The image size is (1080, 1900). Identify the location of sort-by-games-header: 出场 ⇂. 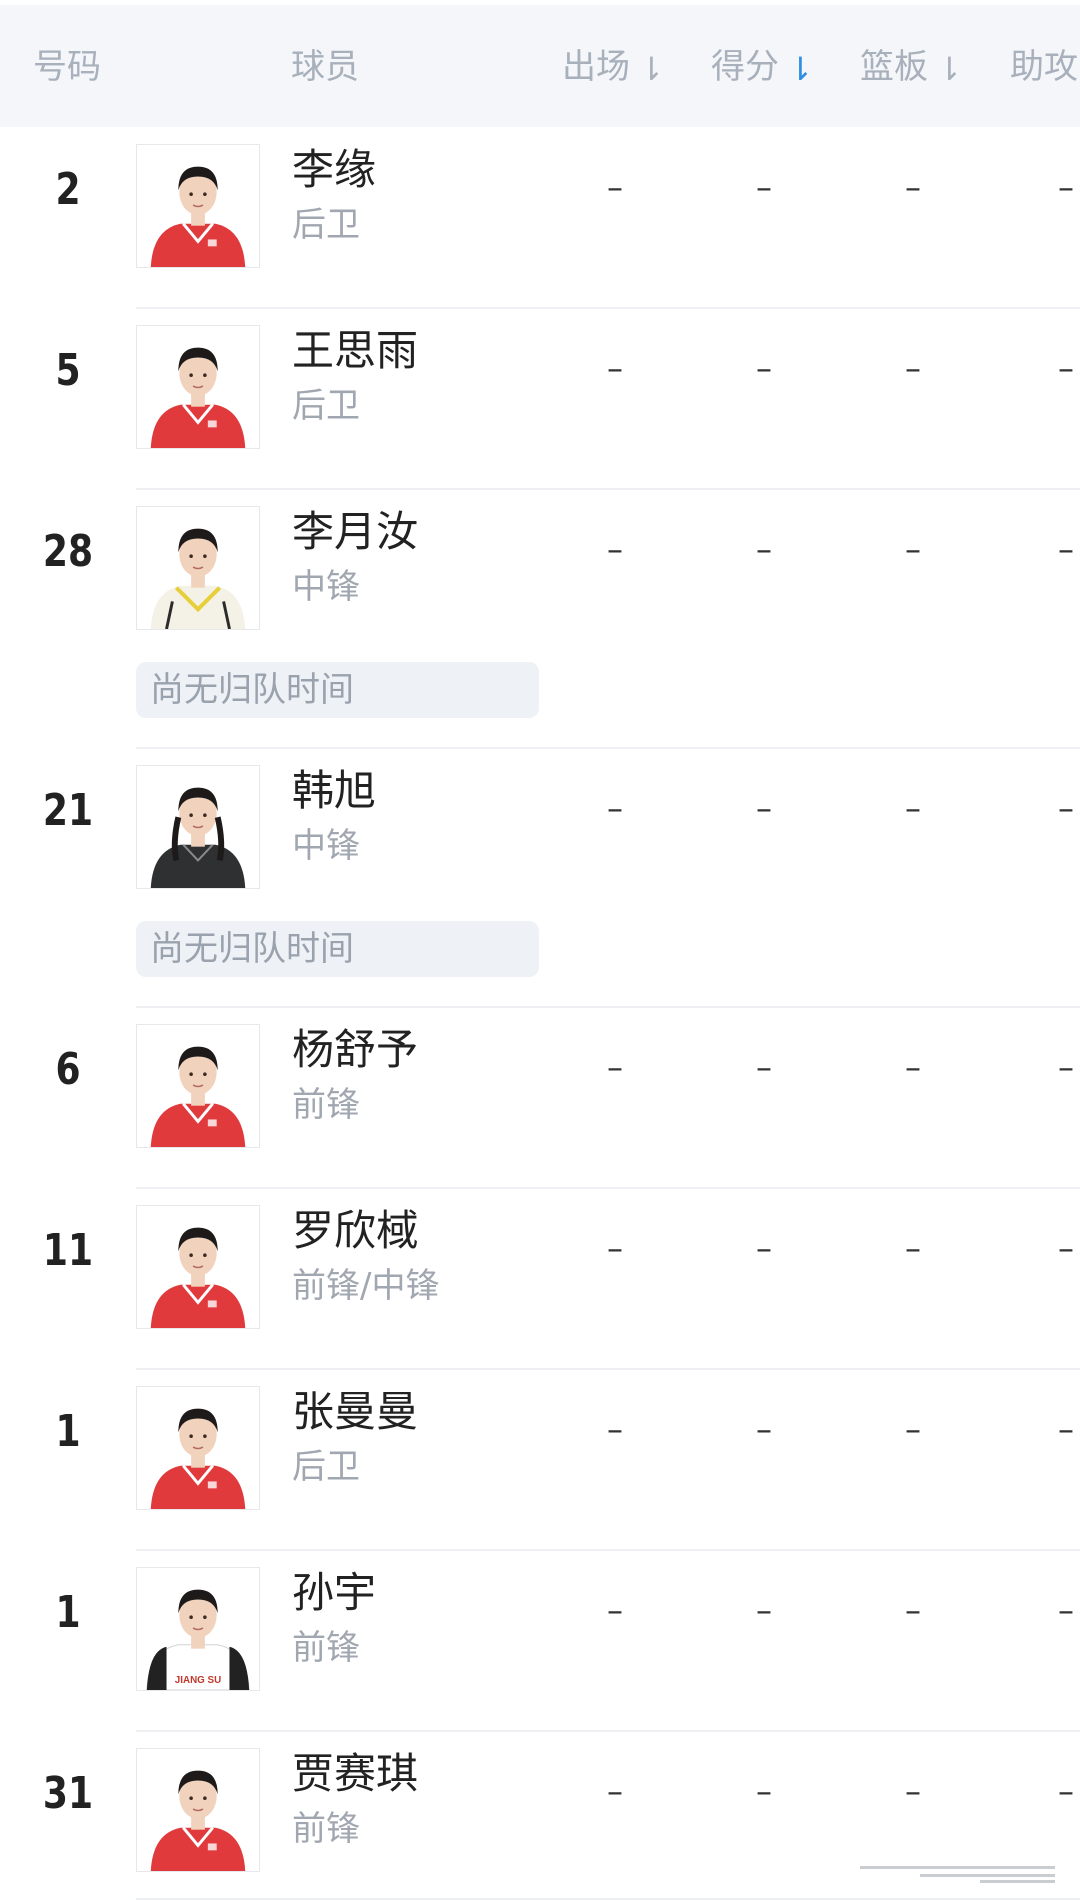
(613, 66).